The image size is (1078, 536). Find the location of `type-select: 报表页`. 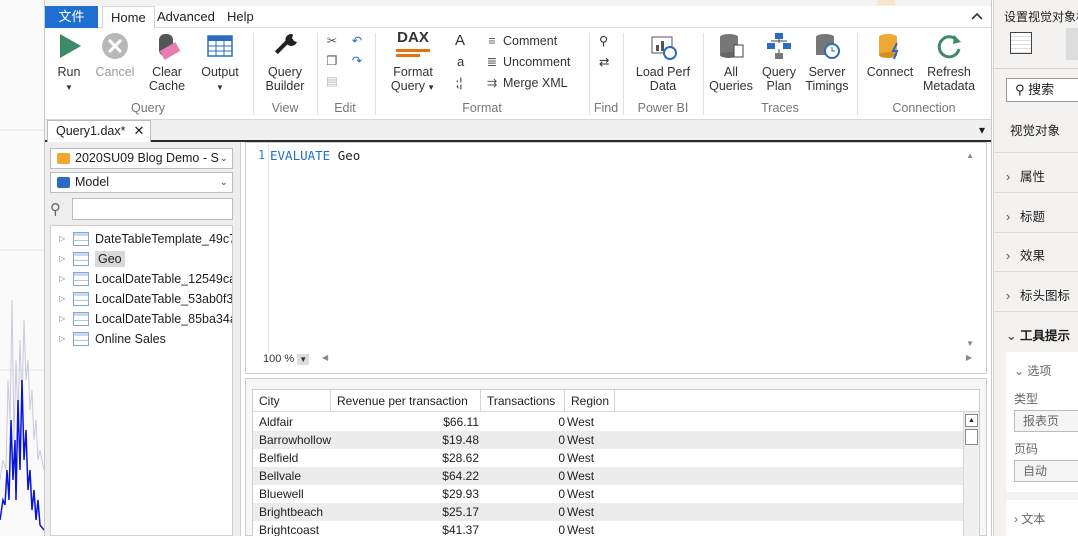

type-select: 报表页 is located at coordinates (1046, 421).